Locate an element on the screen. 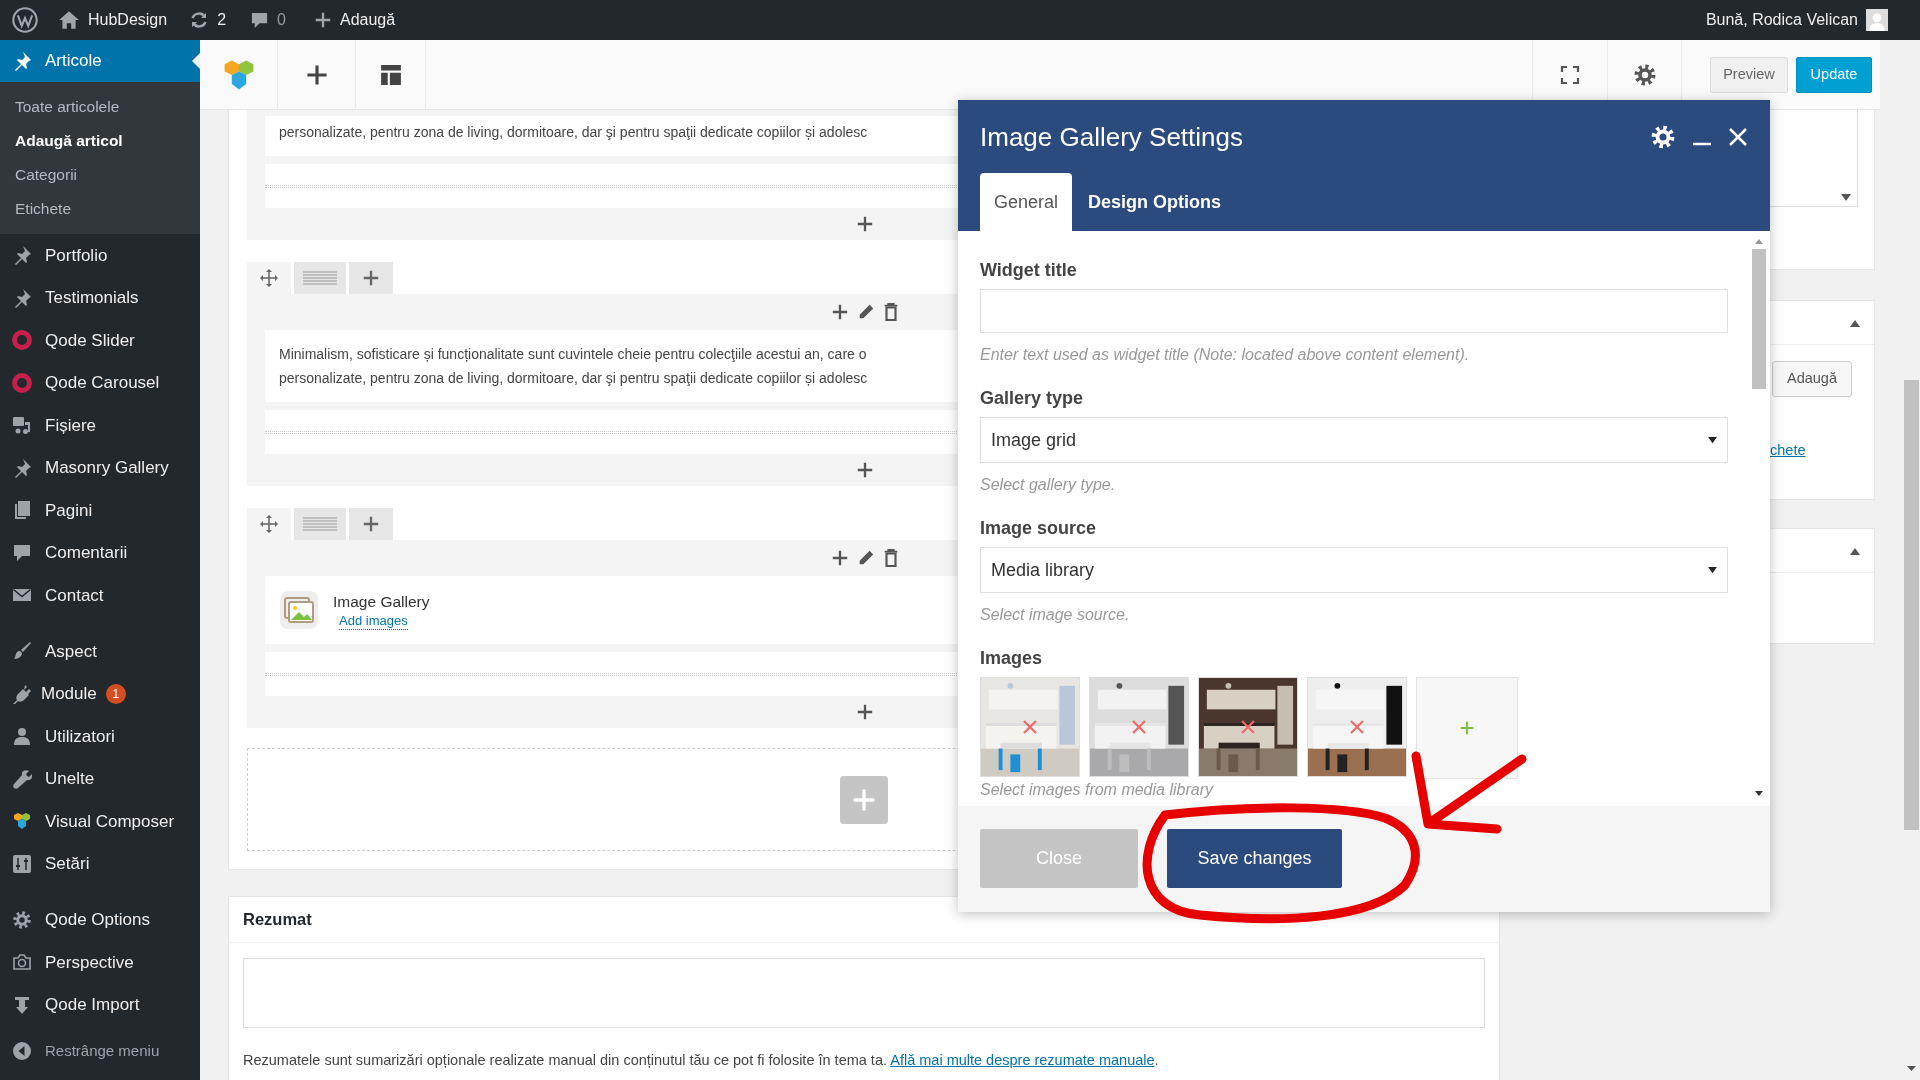  submenu-item: Toate articolele is located at coordinates (100, 107).